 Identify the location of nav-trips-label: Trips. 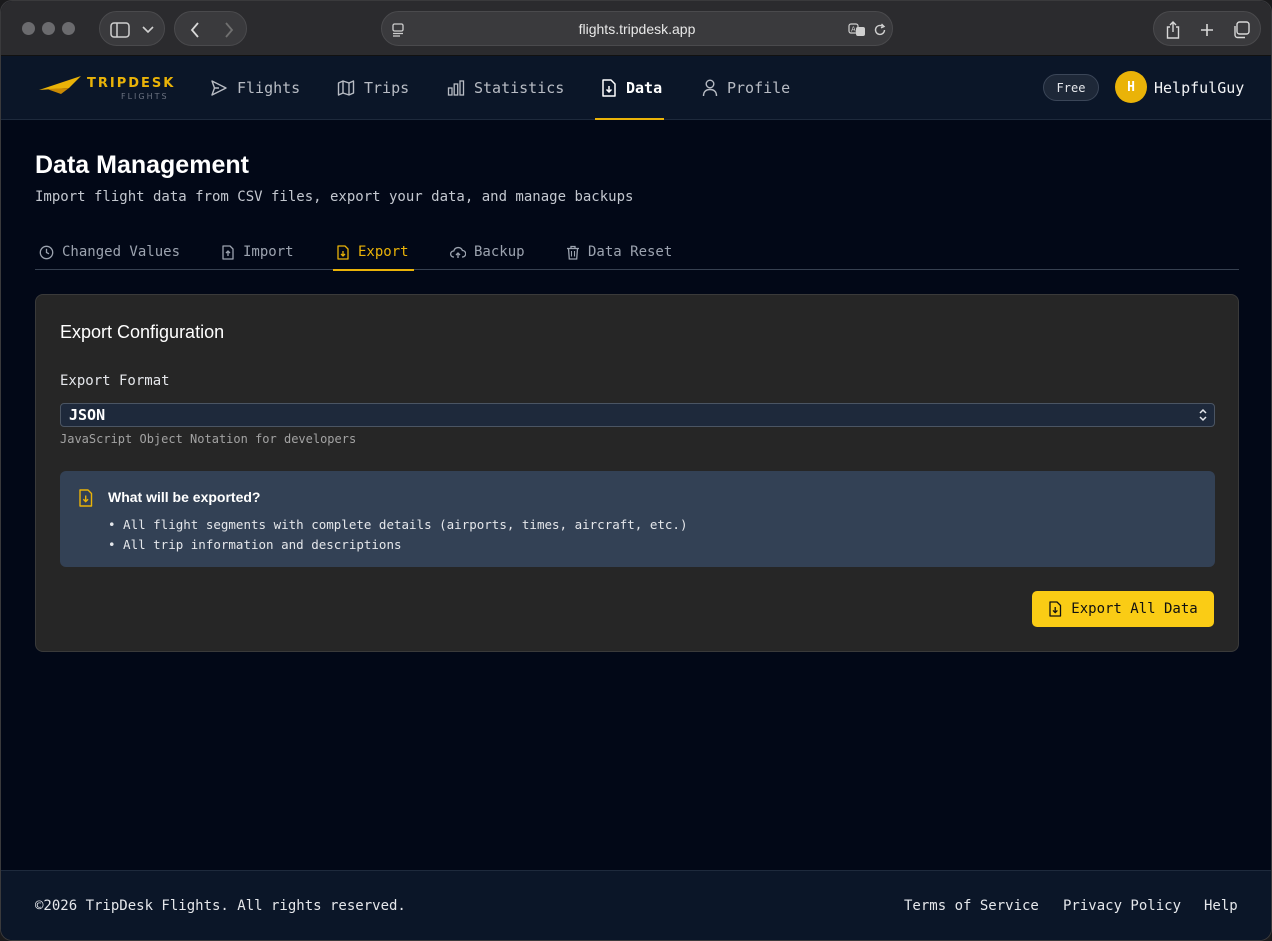
(387, 88).